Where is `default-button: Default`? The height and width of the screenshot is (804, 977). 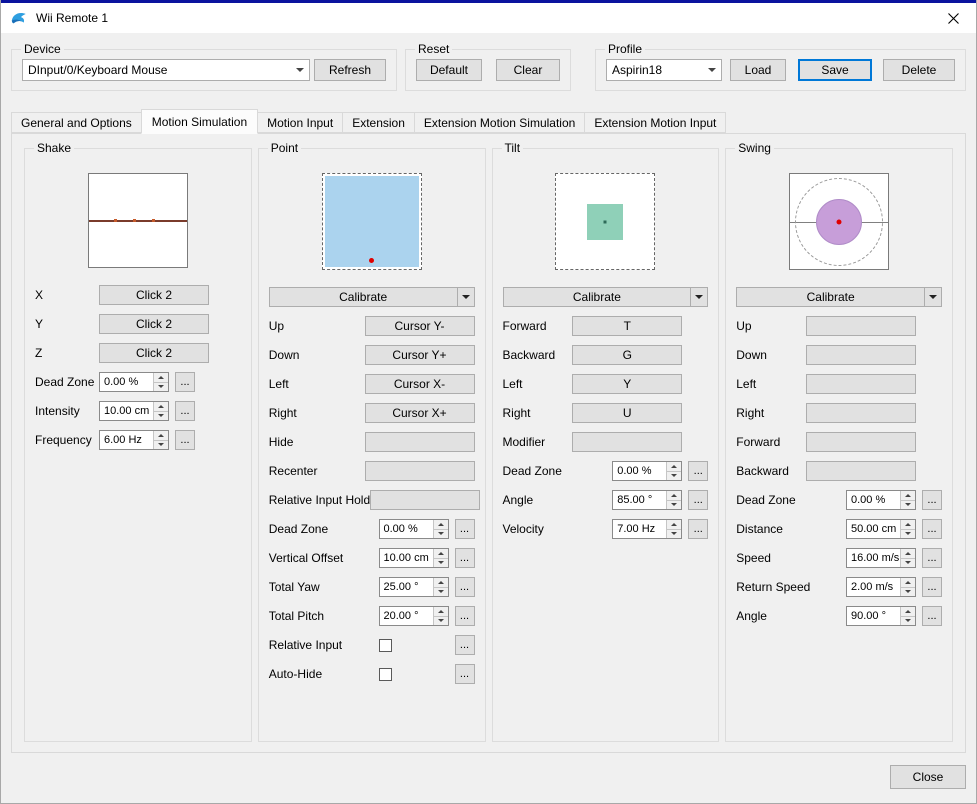 default-button: Default is located at coordinates (449, 70).